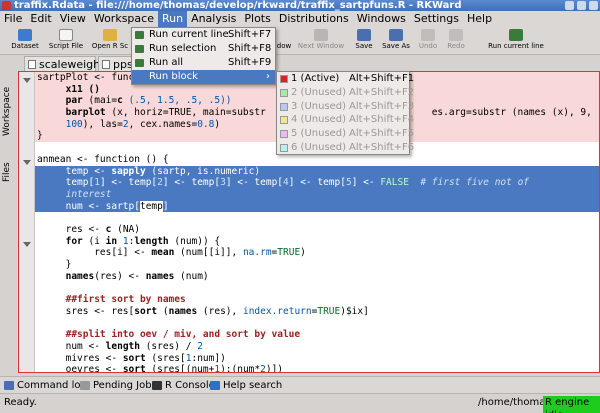 The height and width of the screenshot is (413, 600). I want to click on status-bar: Ready. /home/thomas R engine idle, so click(300, 403).